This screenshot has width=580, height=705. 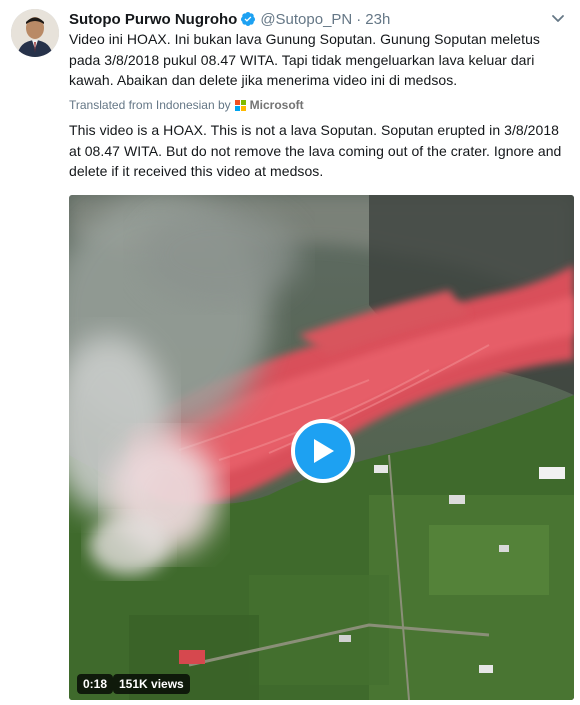 What do you see at coordinates (153, 19) in the screenshot?
I see `author-name: Sutopo Purwo Nugroho` at bounding box center [153, 19].